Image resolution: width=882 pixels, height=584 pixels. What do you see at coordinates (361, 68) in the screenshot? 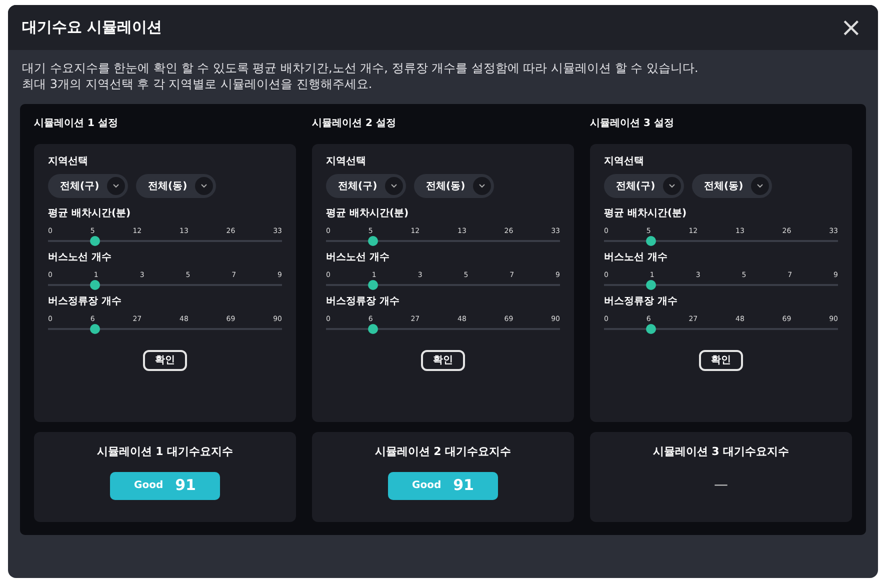
I see `description-text: 대기 수요지수를 한눈에 확인 할 수 있도록 평균 배차기간,노선 개수, 정류장 개수를 설정함에 따라 시뮬레이션 할 수 있습니다.` at bounding box center [361, 68].